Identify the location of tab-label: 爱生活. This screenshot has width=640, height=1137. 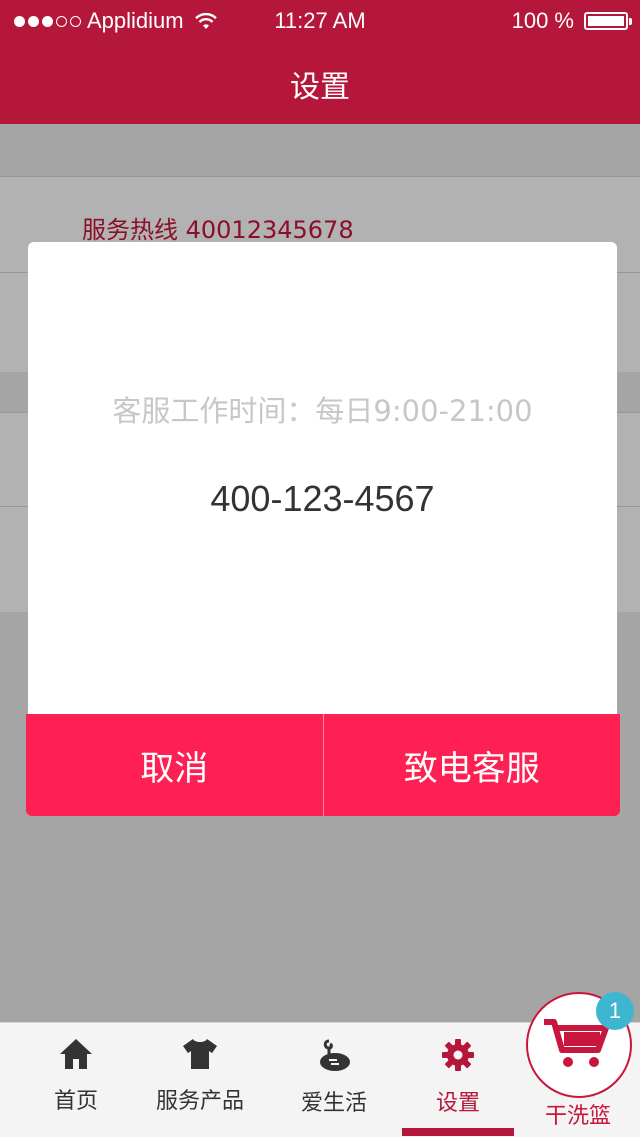
(333, 1103).